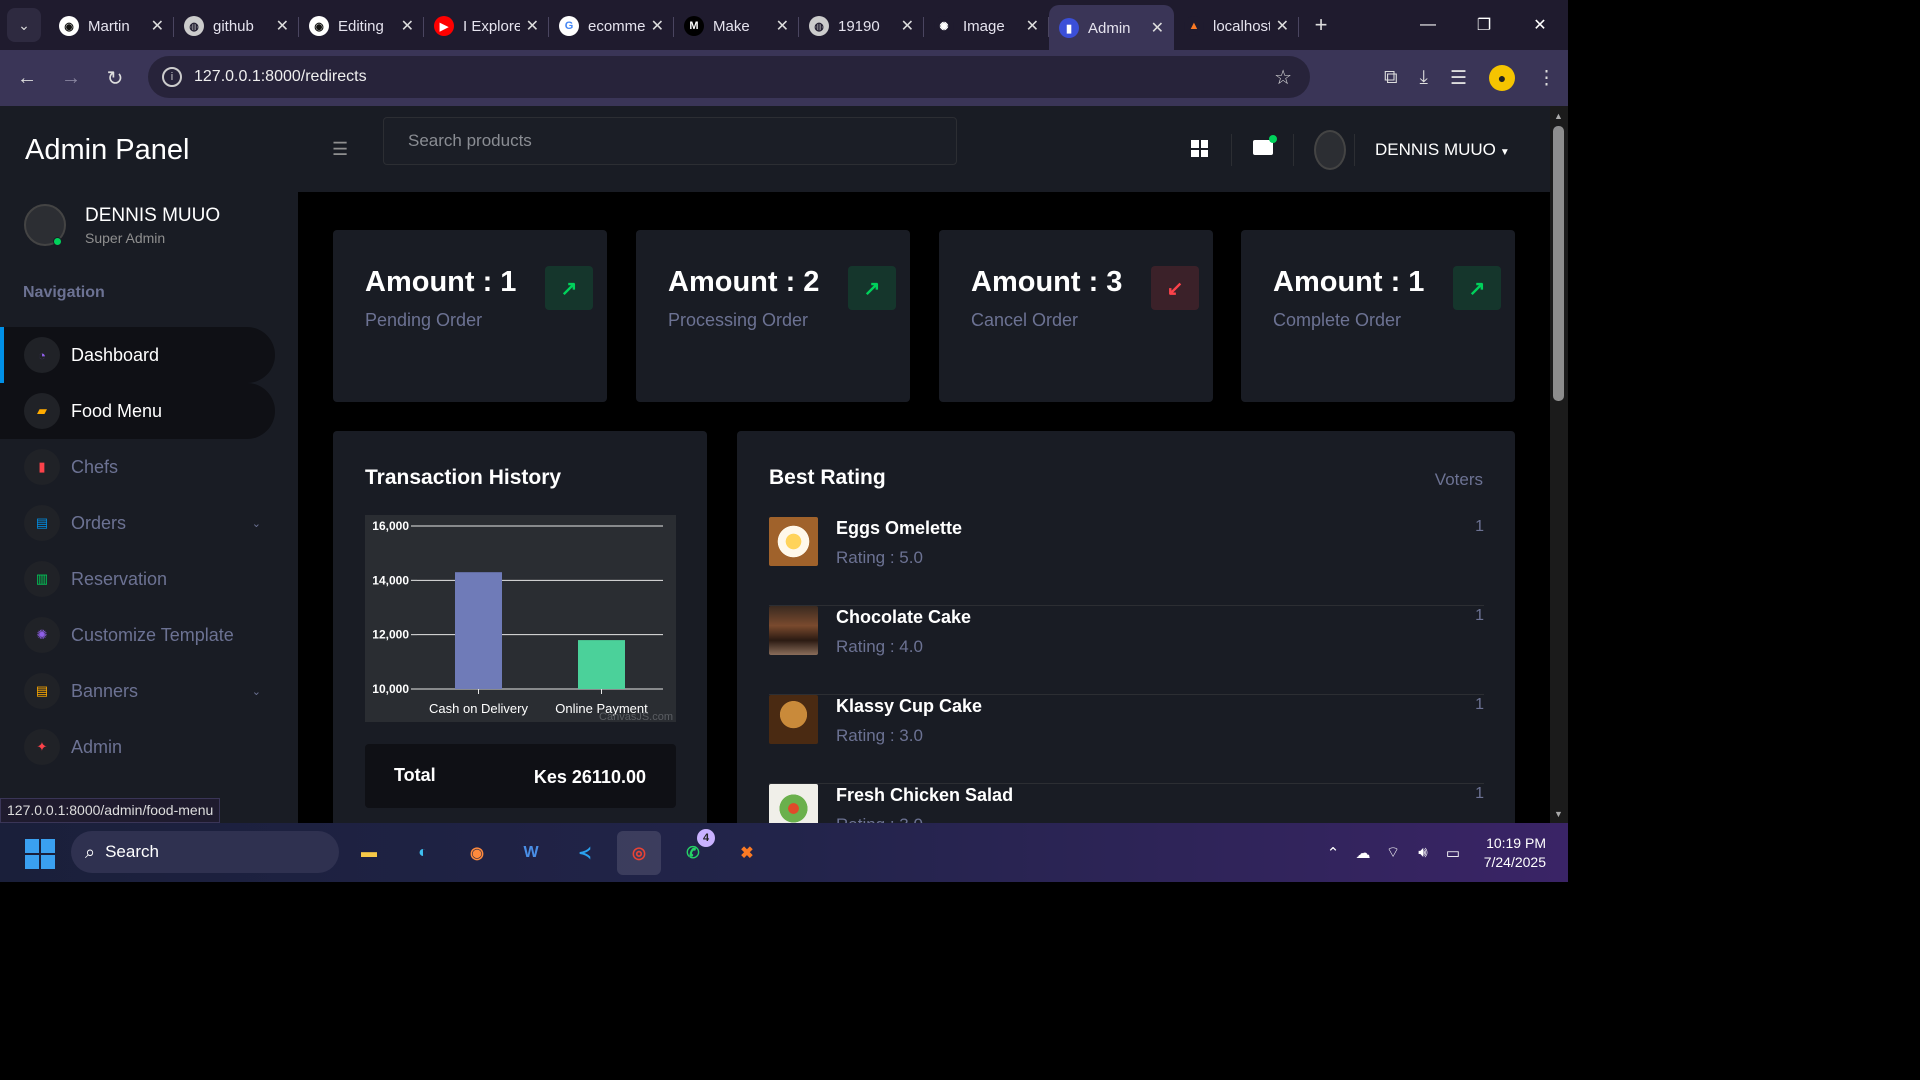  What do you see at coordinates (415, 775) in the screenshot?
I see `total-label: Total` at bounding box center [415, 775].